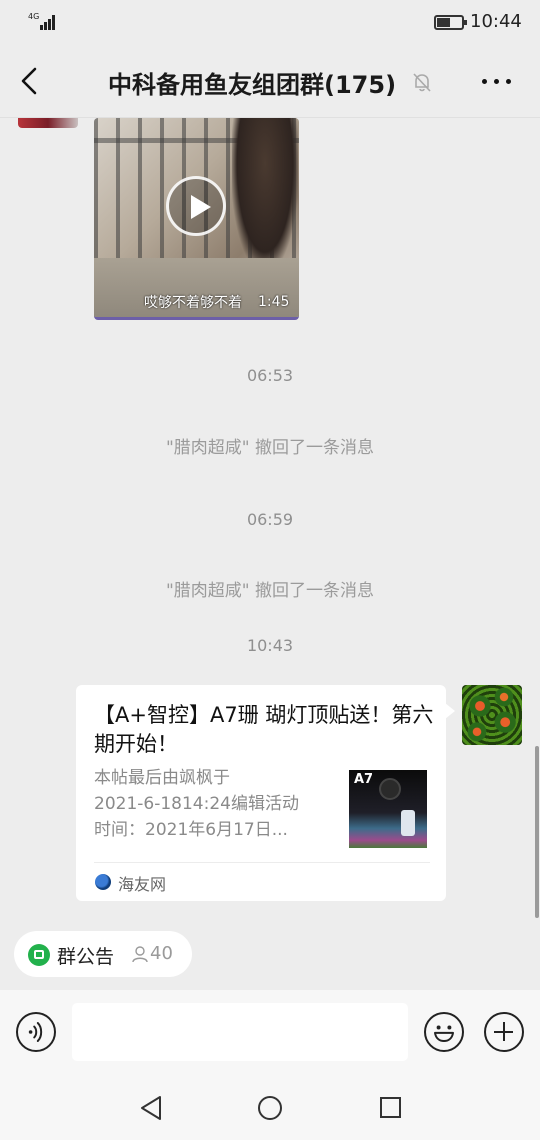 The width and height of the screenshot is (540, 1140). I want to click on nav-recent-apps-icon, so click(390, 1107).